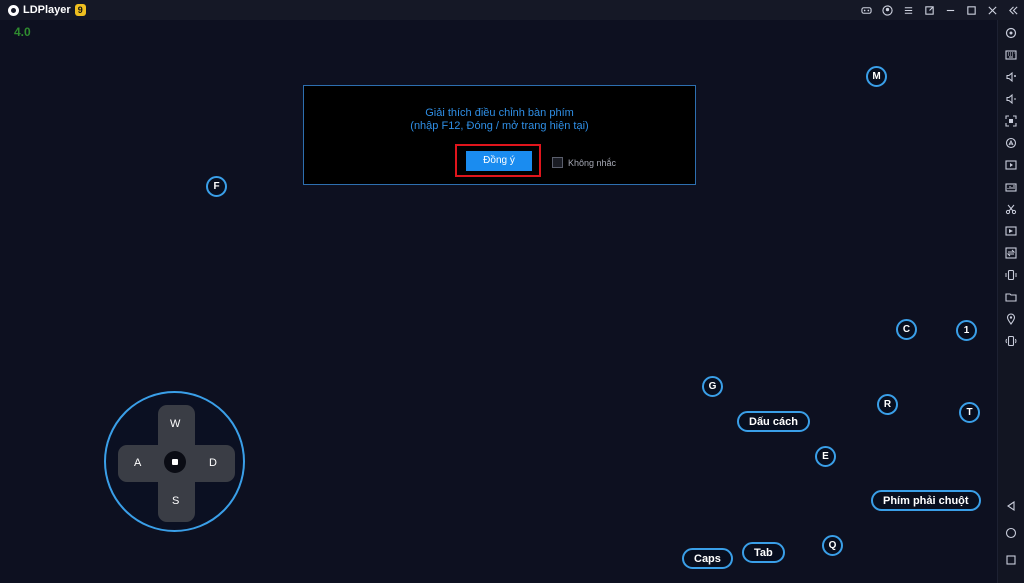  What do you see at coordinates (926, 500) in the screenshot?
I see `key-right-click: Phím phải chuột` at bounding box center [926, 500].